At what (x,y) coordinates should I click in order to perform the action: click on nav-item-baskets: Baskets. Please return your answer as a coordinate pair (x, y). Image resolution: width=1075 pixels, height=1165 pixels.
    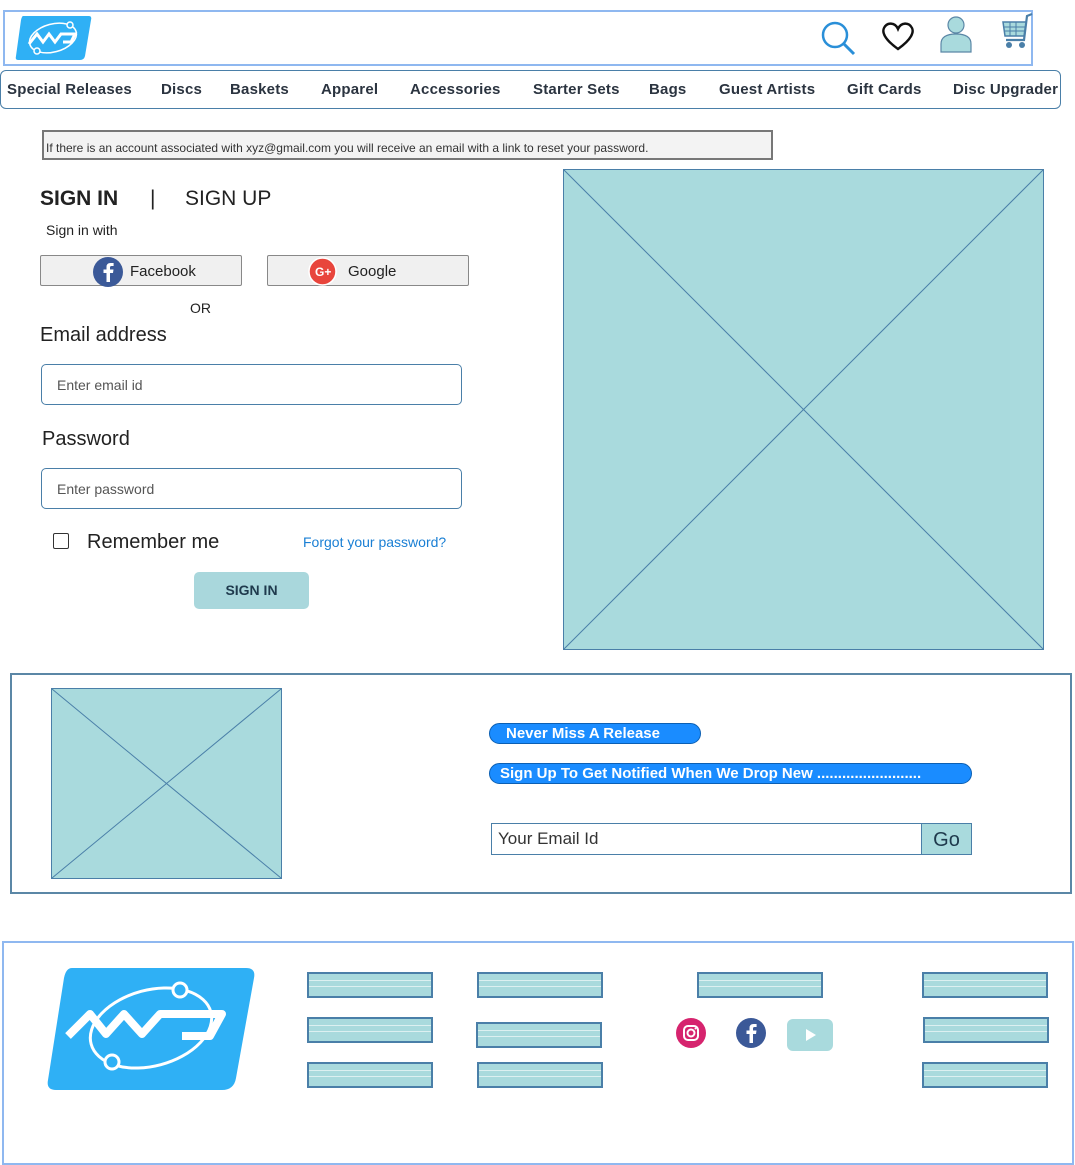
    Looking at the image, I should click on (259, 89).